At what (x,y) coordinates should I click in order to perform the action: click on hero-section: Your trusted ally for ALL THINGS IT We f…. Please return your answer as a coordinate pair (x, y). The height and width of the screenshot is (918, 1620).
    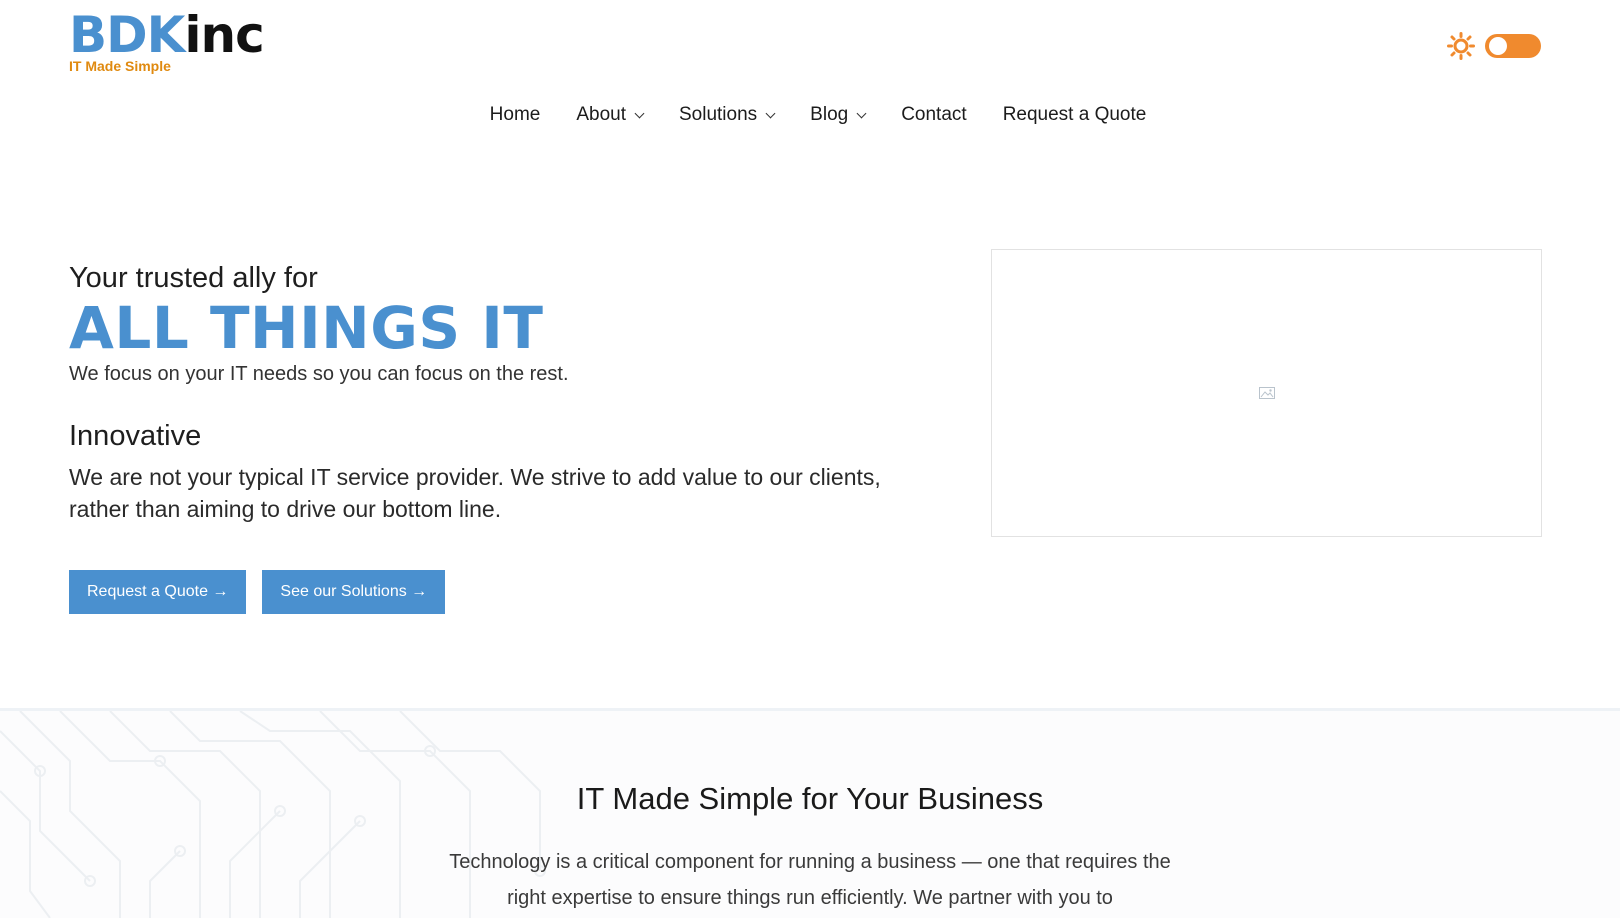
    Looking at the image, I should click on (489, 393).